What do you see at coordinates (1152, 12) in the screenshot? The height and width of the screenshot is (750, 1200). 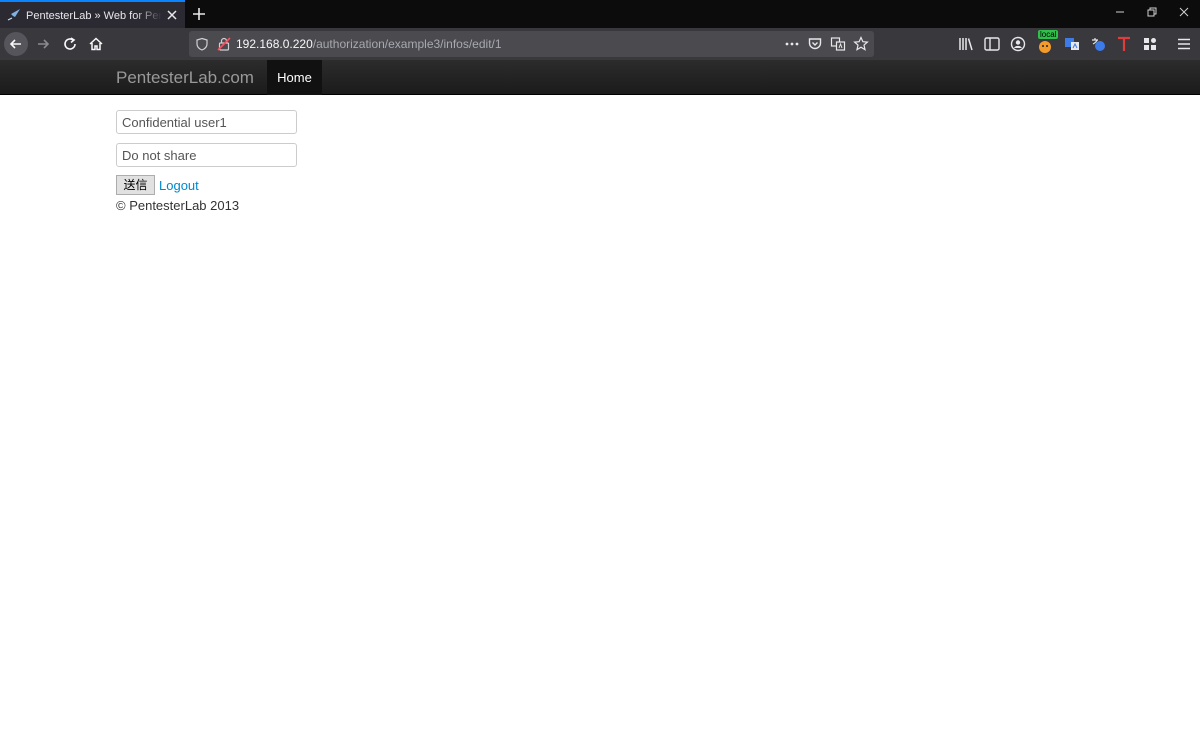 I see `restore-window-icon` at bounding box center [1152, 12].